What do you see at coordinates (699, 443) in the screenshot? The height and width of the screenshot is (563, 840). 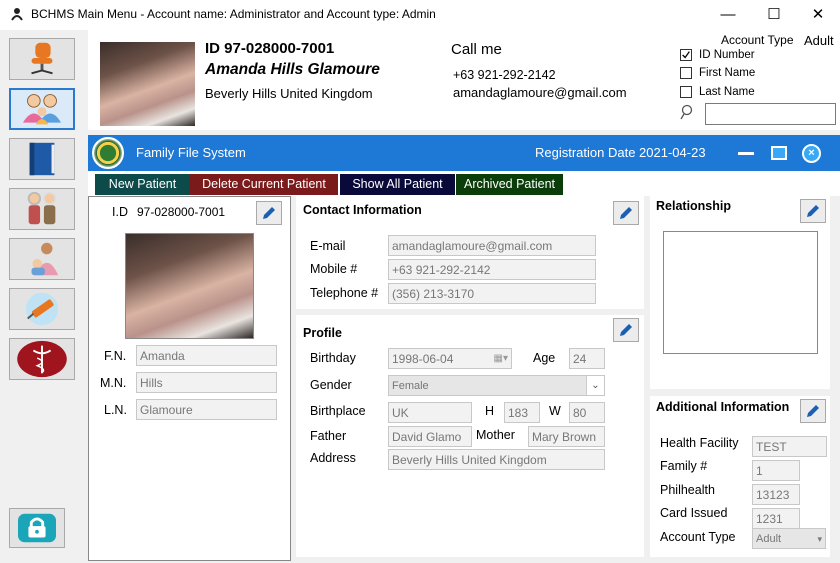 I see `health-facility-label: Health Facility` at bounding box center [699, 443].